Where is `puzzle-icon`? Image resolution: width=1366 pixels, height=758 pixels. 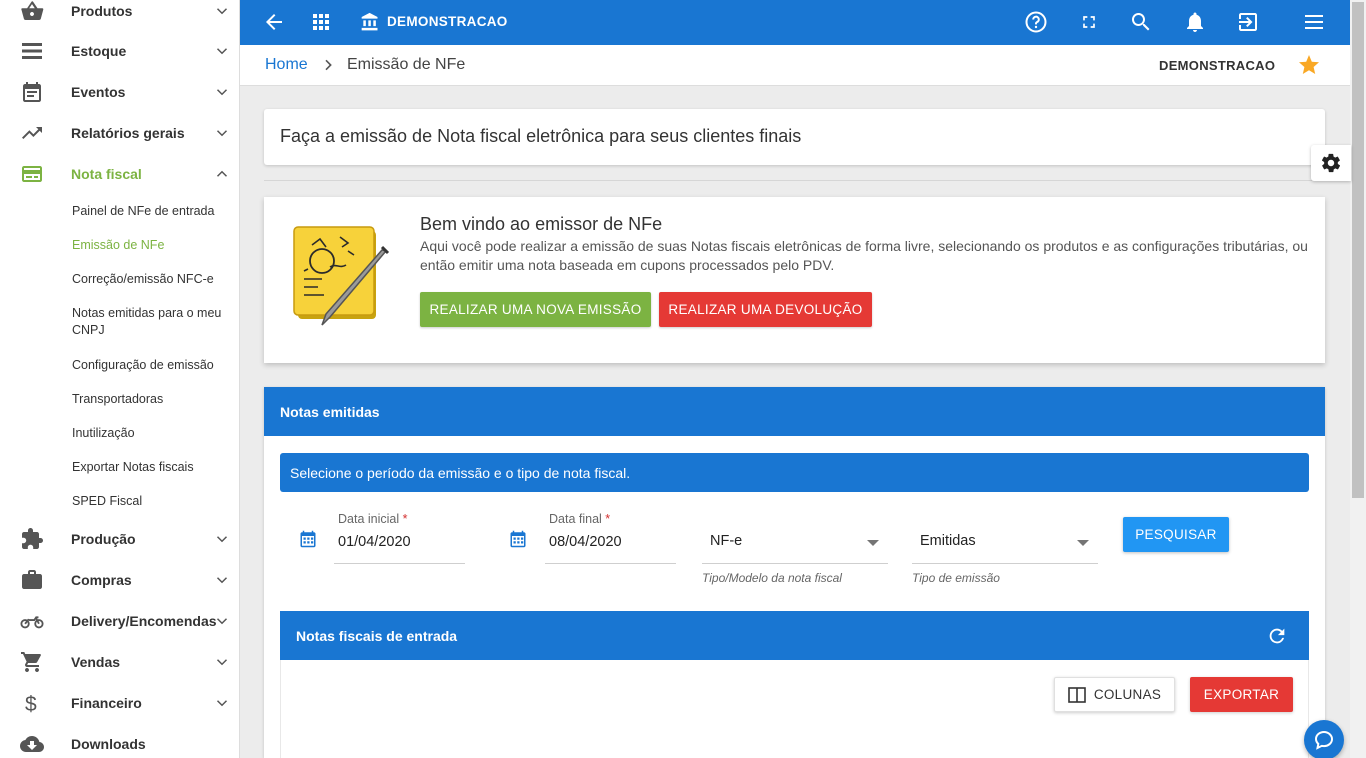
puzzle-icon is located at coordinates (32, 539).